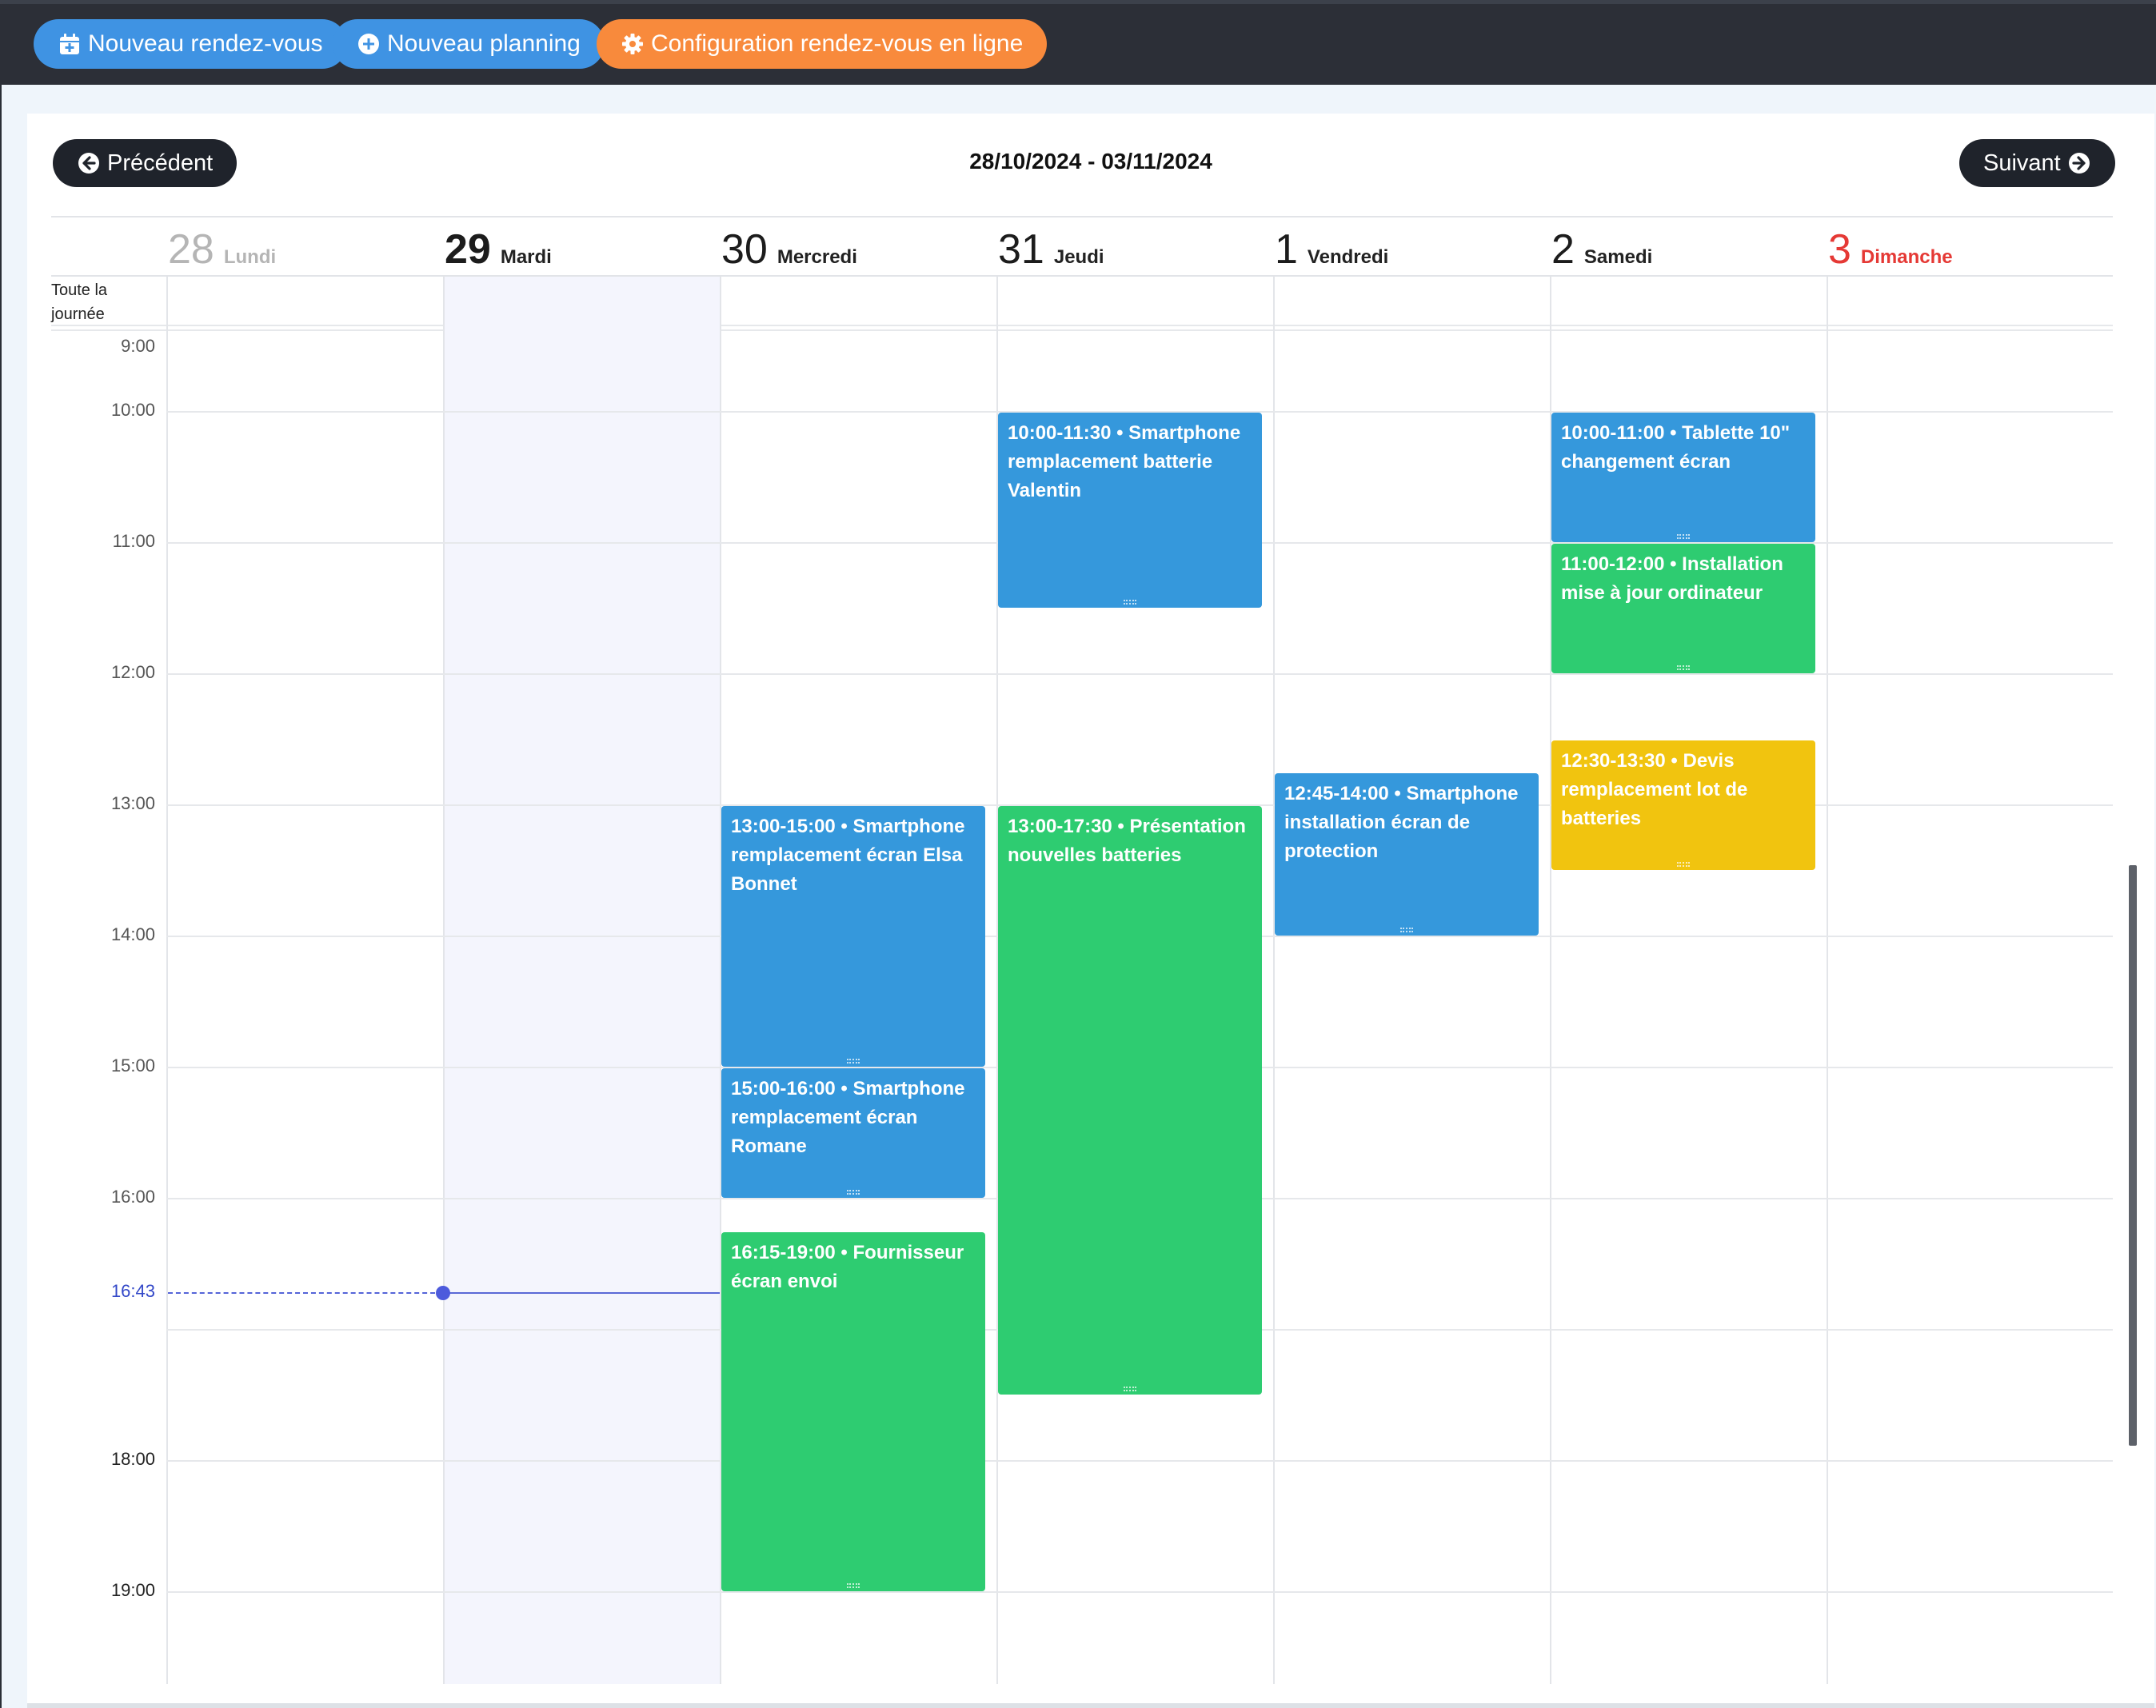 The height and width of the screenshot is (1708, 2156). What do you see at coordinates (1618, 257) in the screenshot?
I see `day-name: Samedi` at bounding box center [1618, 257].